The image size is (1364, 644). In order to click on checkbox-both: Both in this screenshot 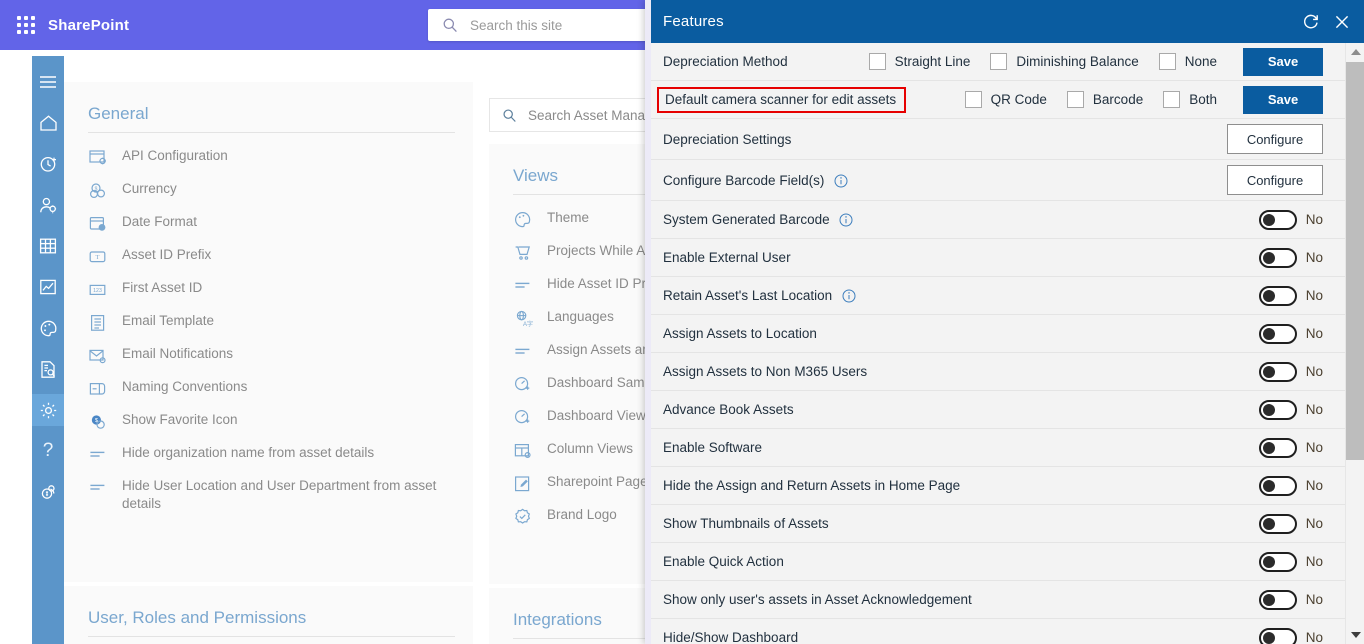, I will do `click(1190, 99)`.